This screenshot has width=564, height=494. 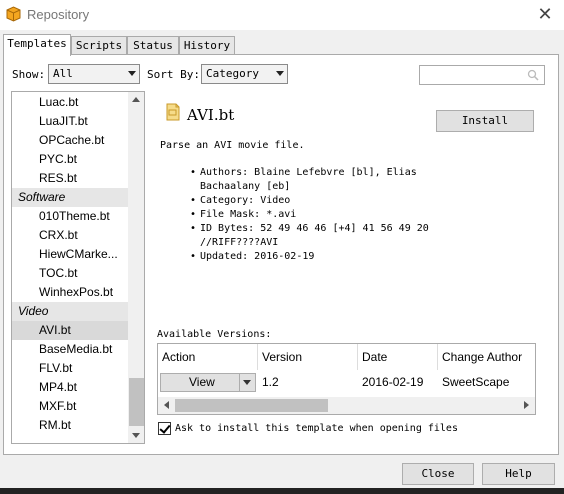 I want to click on scroll-left-icon, so click(x=166, y=405).